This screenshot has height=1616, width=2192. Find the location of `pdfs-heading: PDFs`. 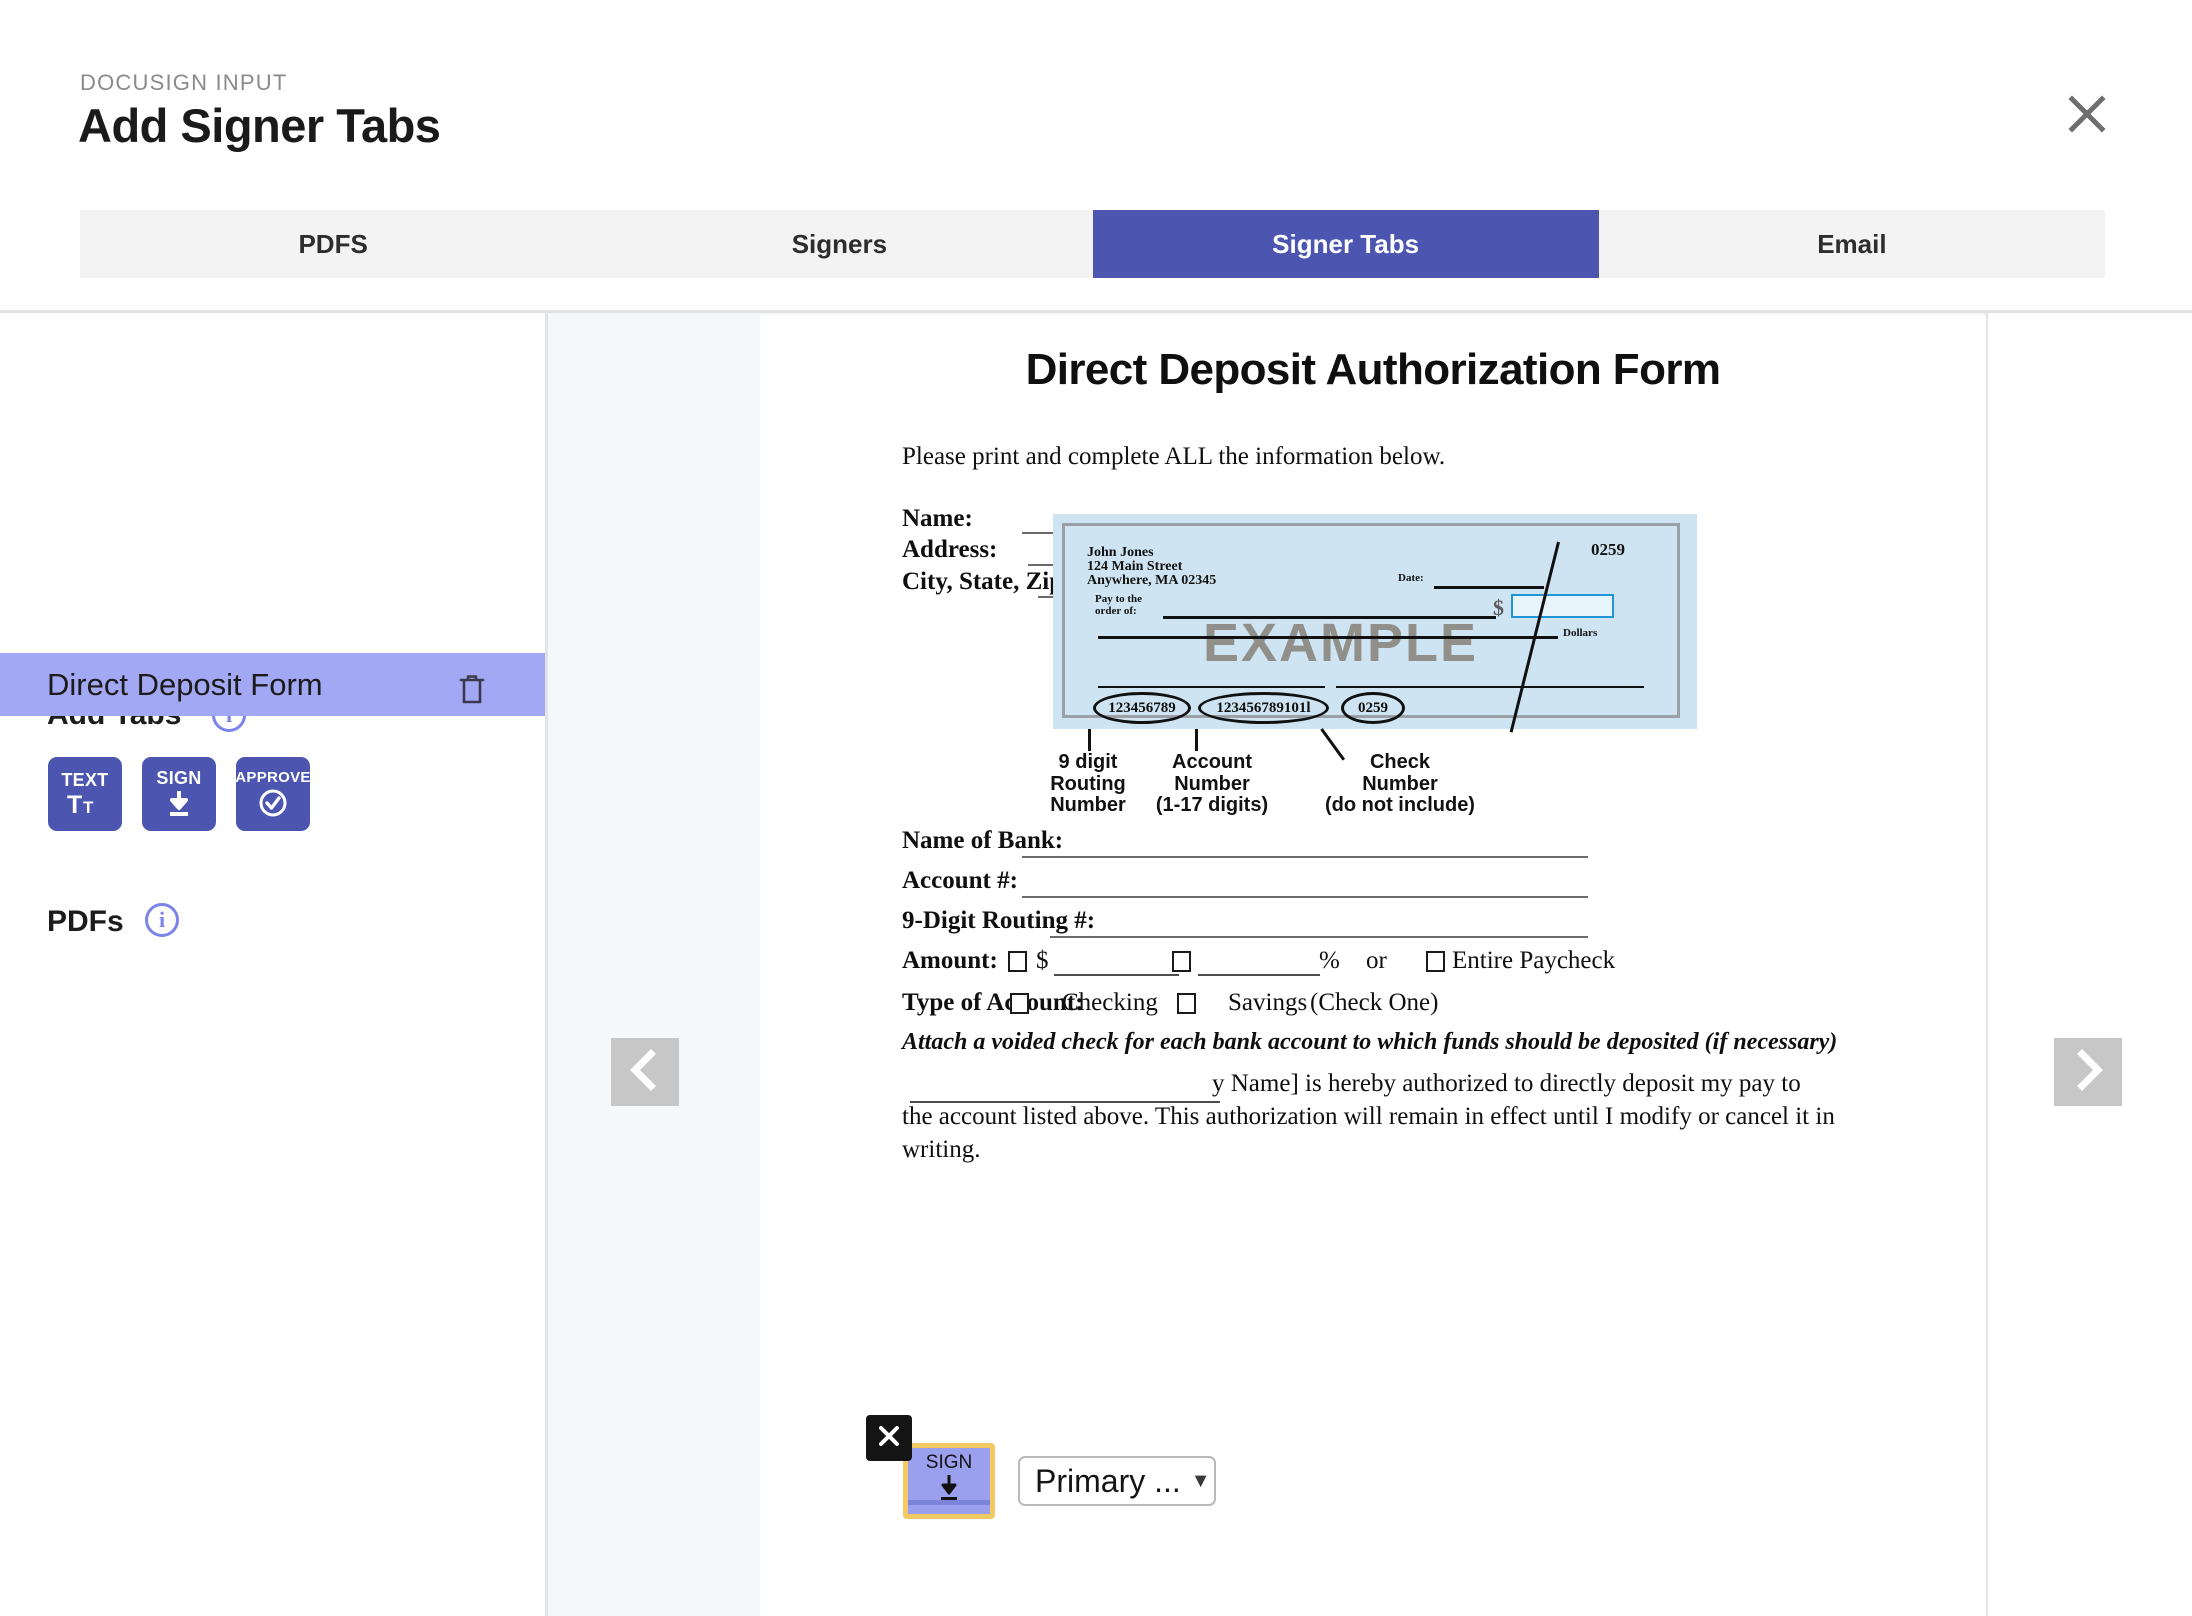

pdfs-heading: PDFs is located at coordinates (85, 921).